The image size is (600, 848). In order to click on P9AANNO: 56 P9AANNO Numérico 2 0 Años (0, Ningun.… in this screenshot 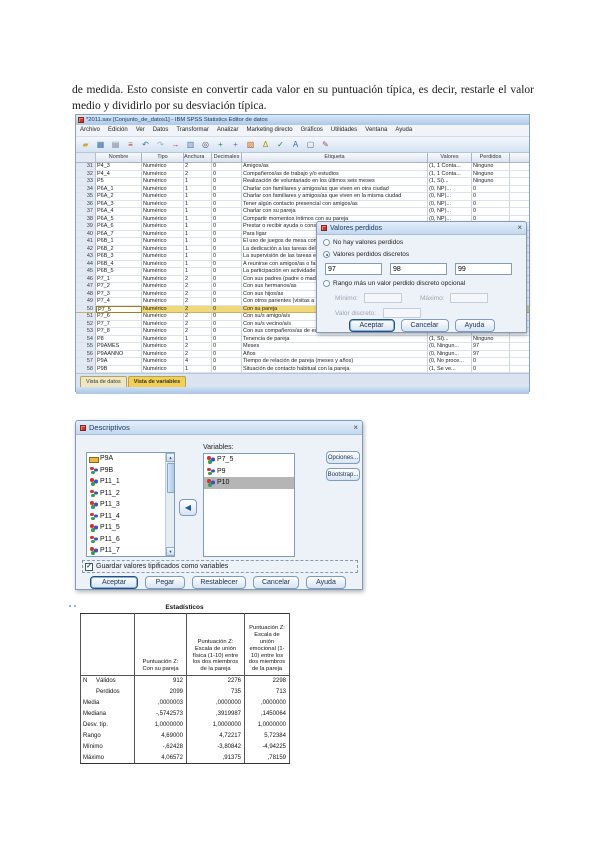, I will do `click(302, 354)`.